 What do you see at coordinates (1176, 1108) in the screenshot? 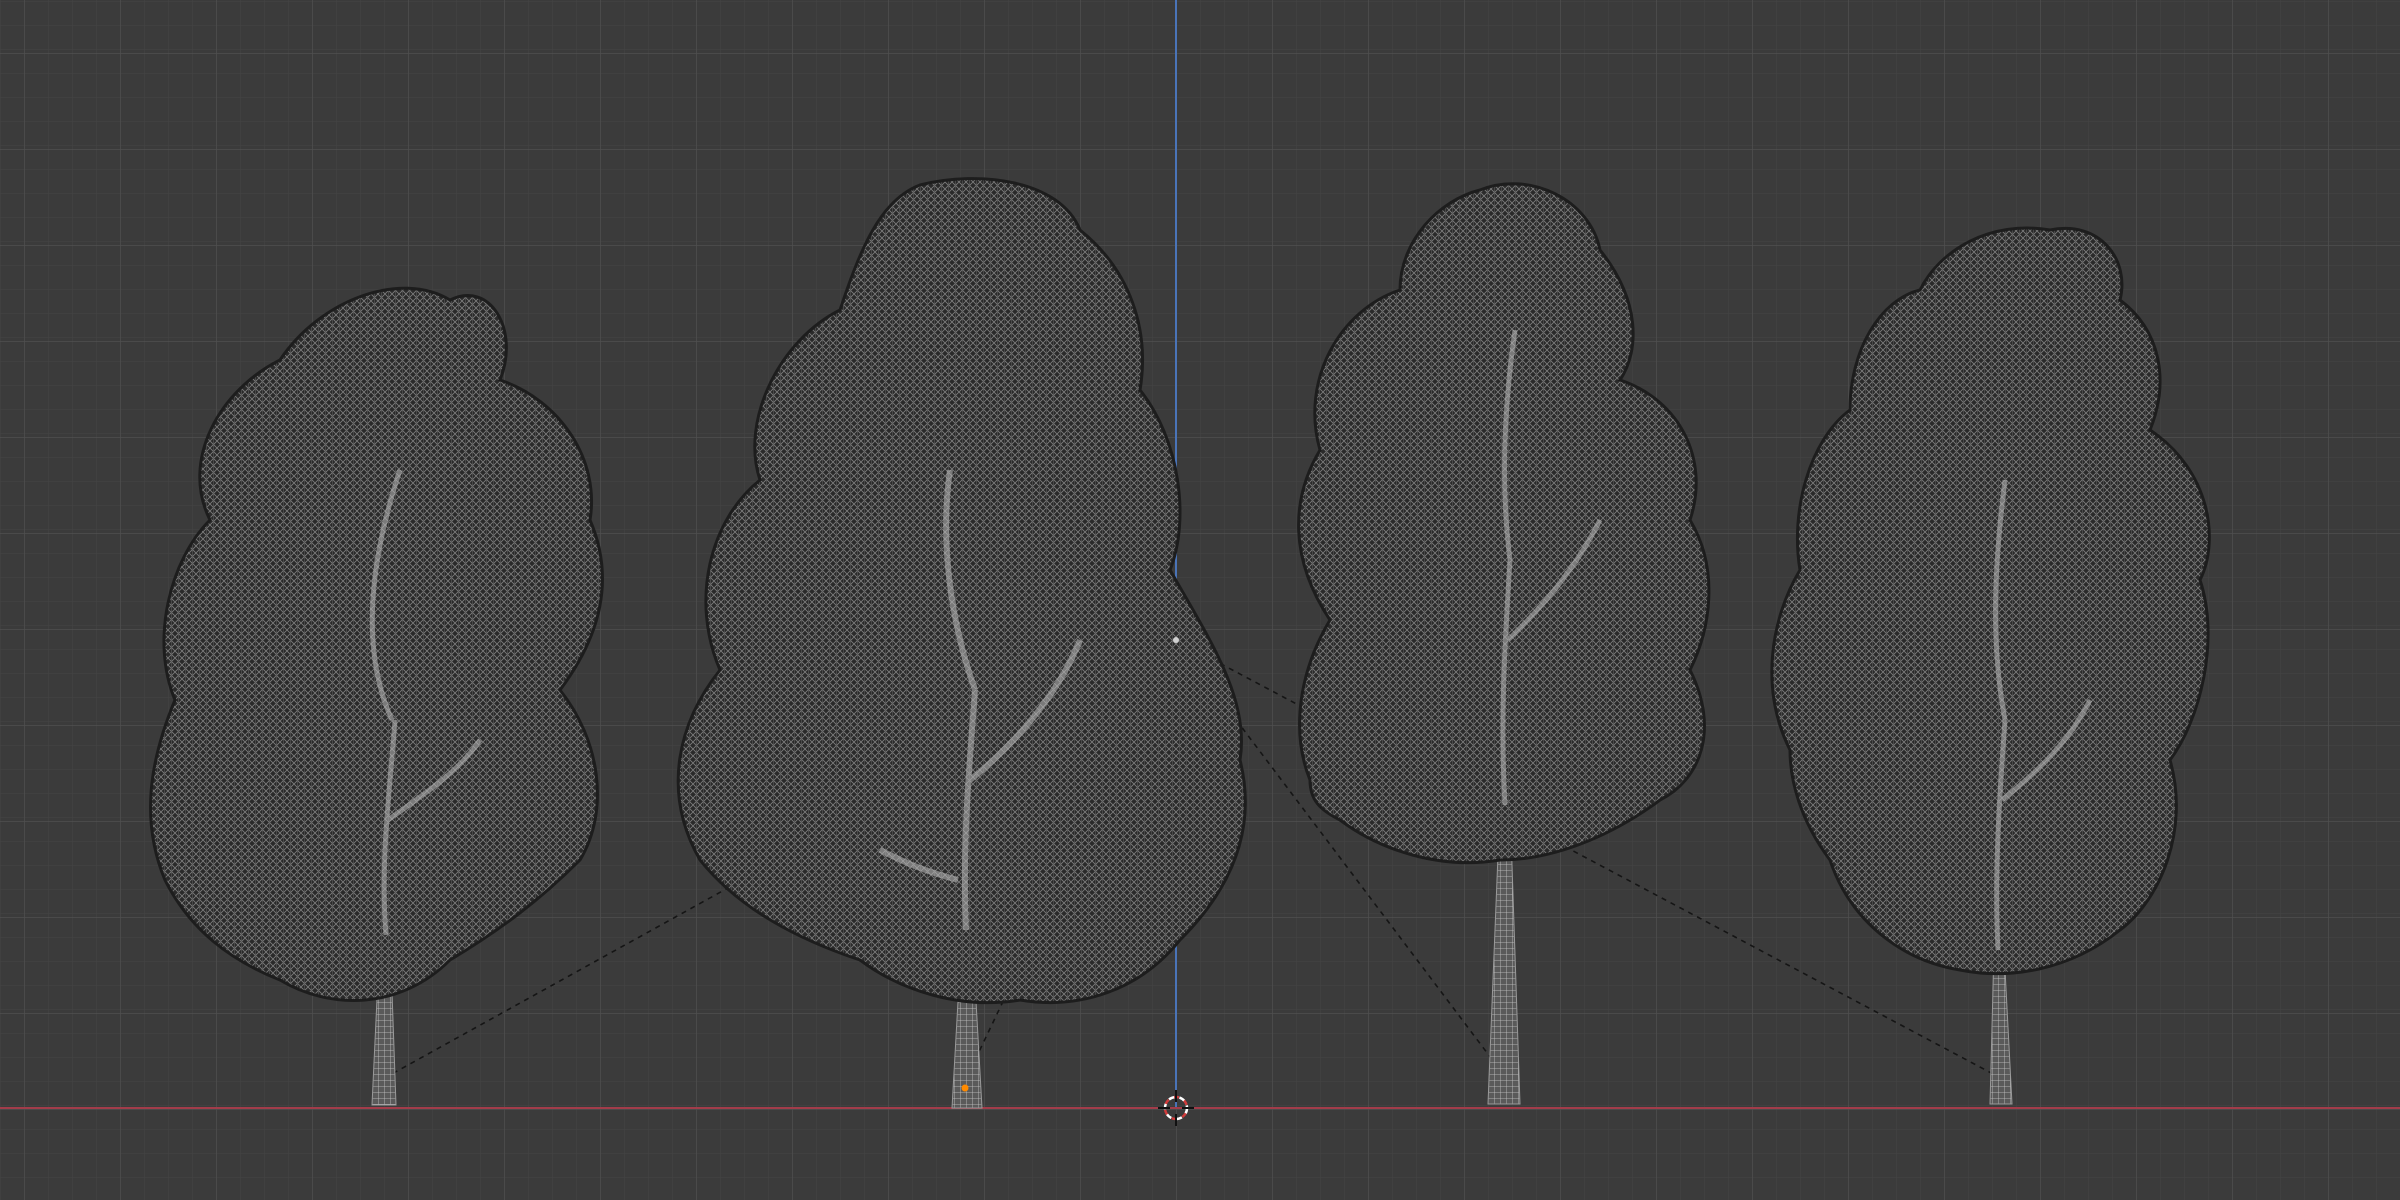
I see `3d-cursor-icon` at bounding box center [1176, 1108].